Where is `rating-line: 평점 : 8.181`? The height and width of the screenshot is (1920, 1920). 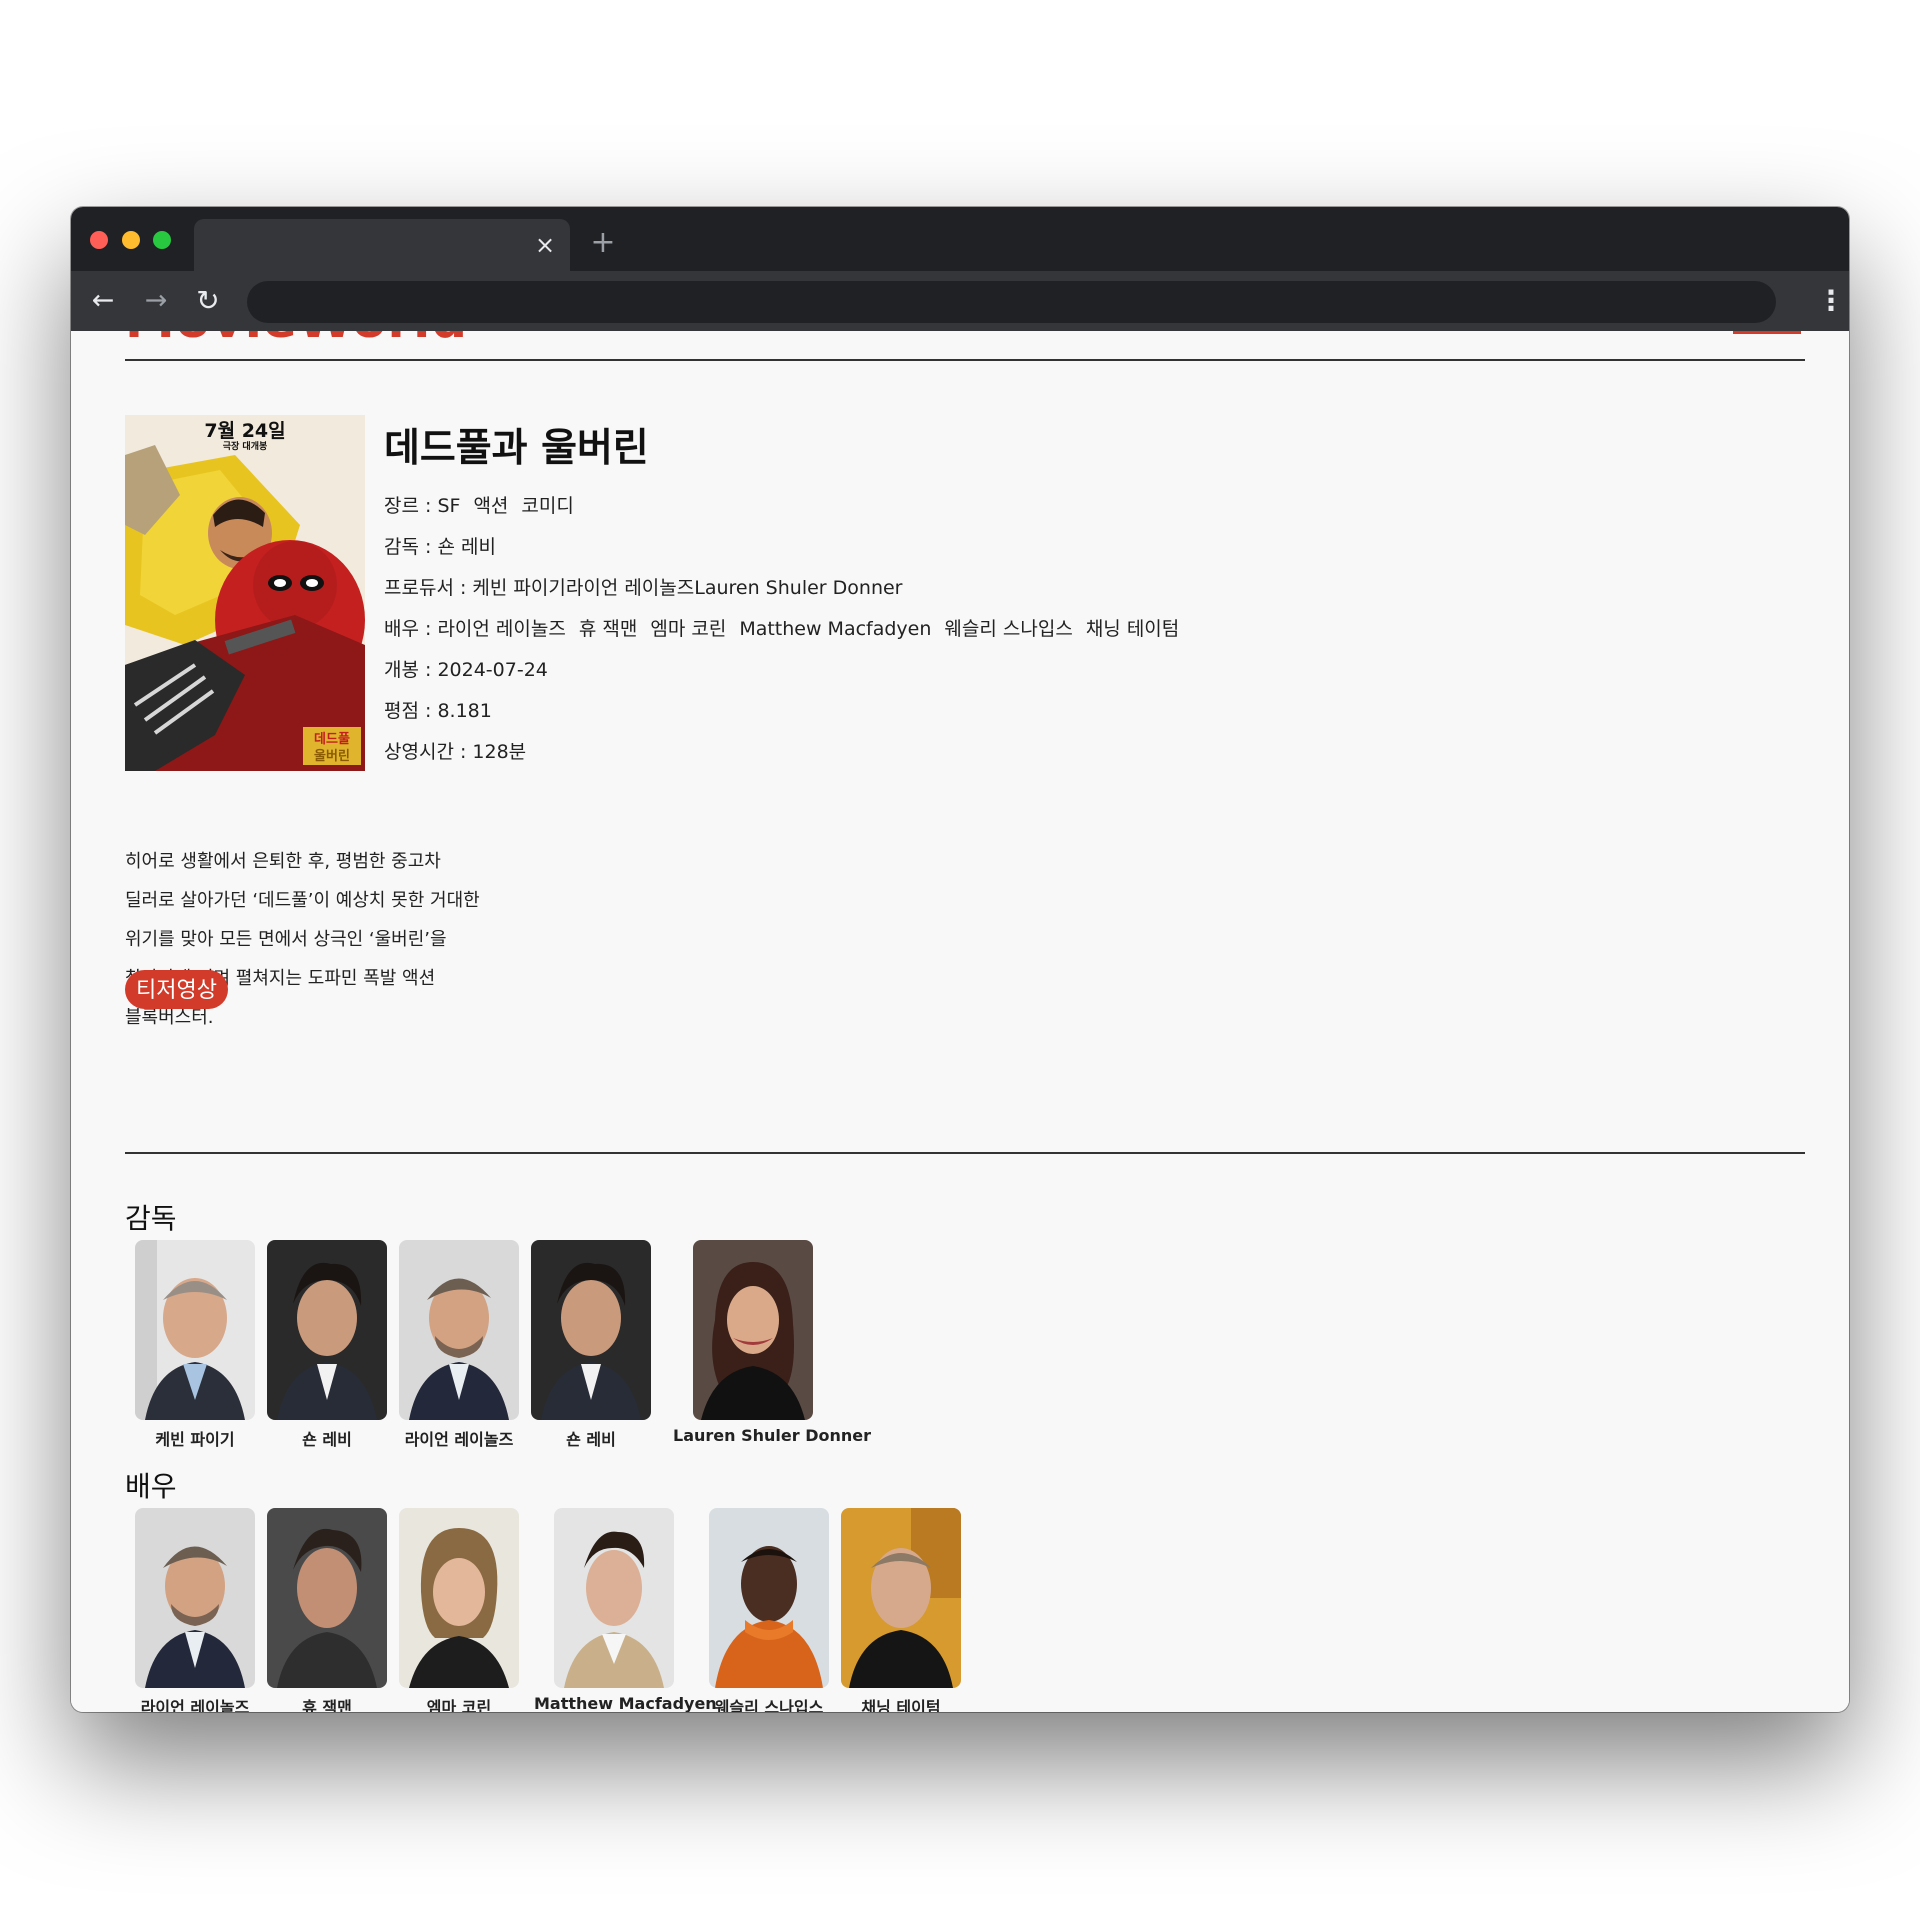
rating-line: 평점 : 8.181 is located at coordinates (438, 709).